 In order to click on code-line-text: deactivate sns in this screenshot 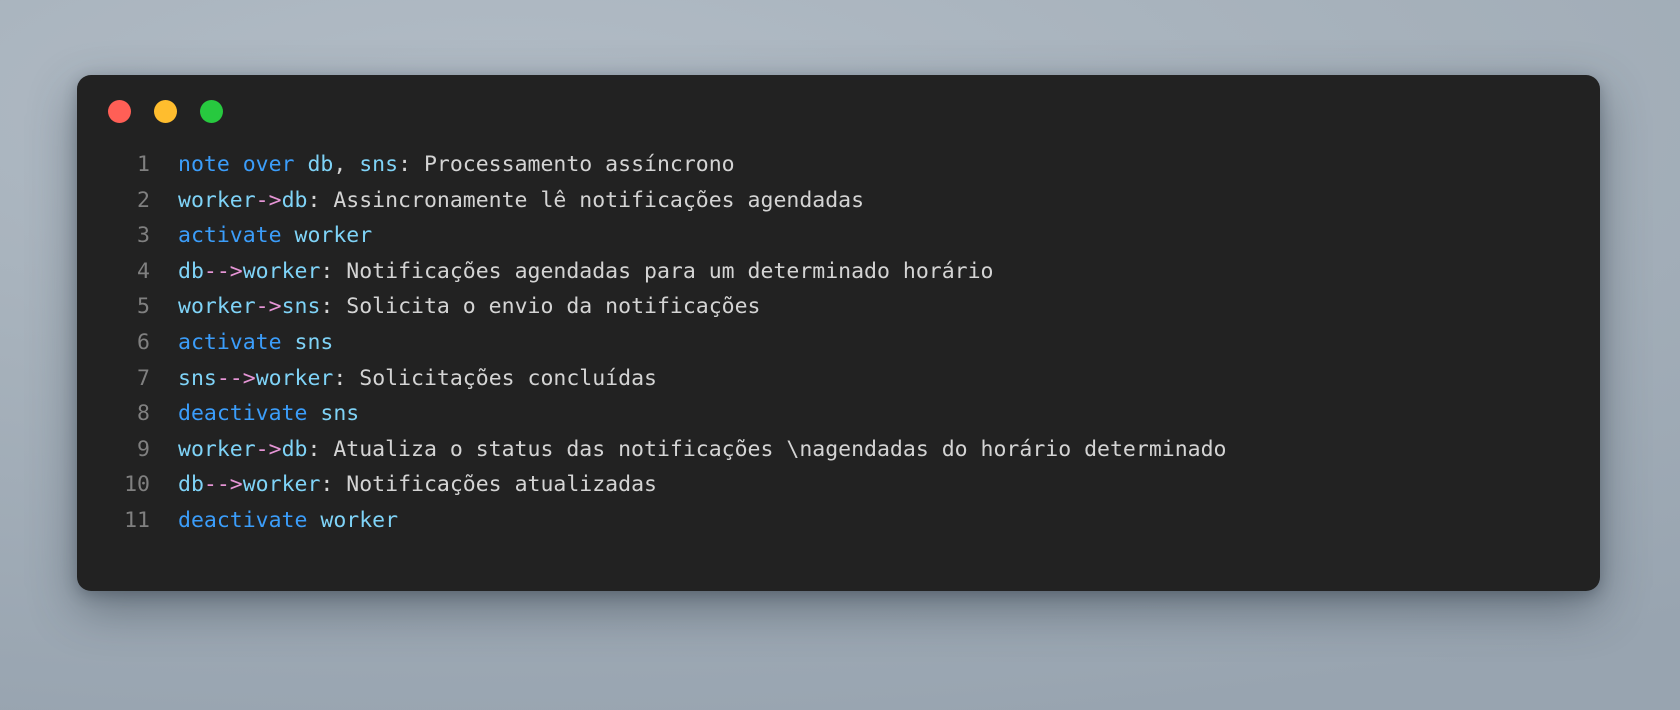, I will do `click(889, 414)`.